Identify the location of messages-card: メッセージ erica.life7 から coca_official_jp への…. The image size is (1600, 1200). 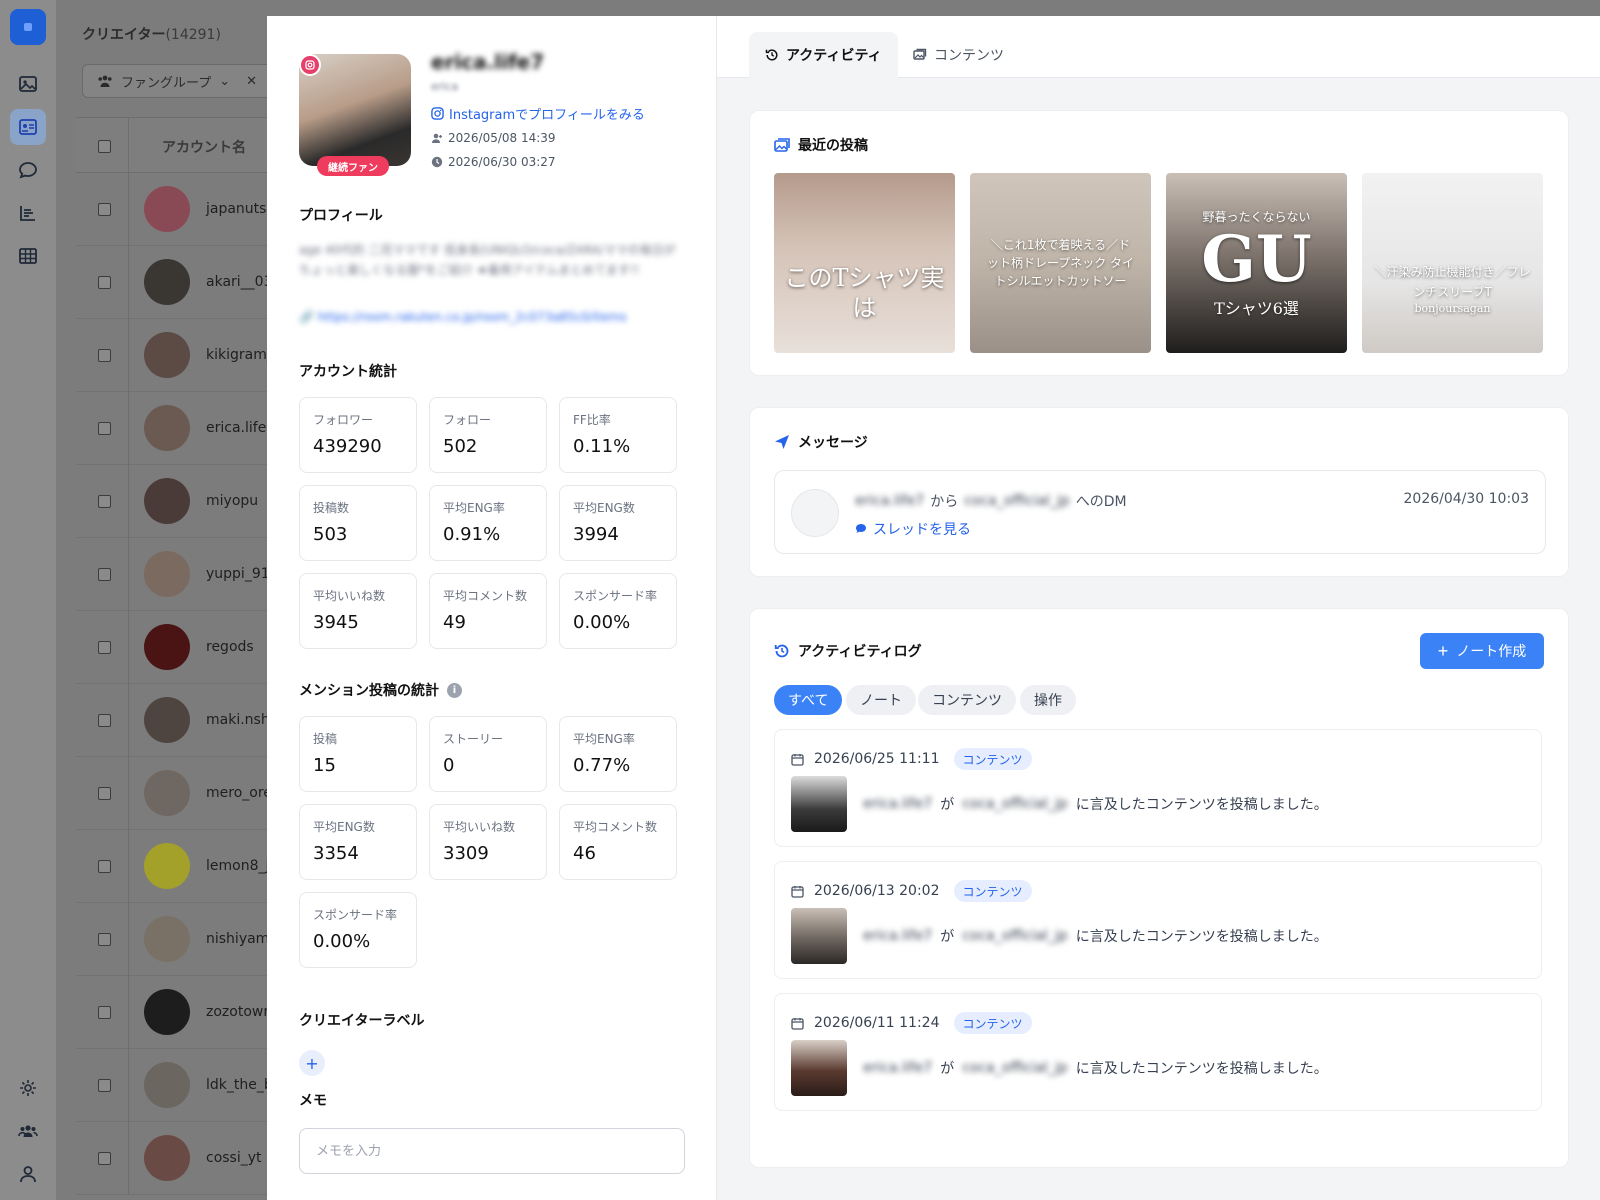
(1159, 492).